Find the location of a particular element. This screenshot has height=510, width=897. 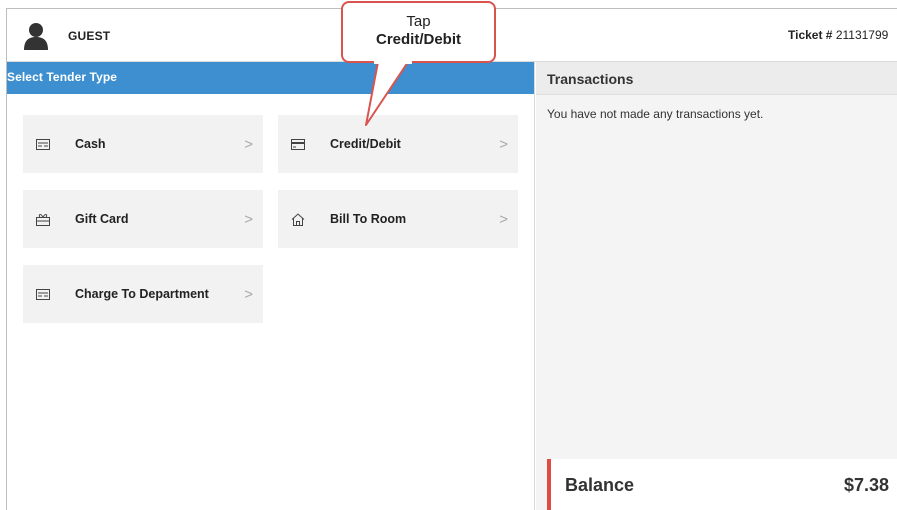

tender-charge-to-department-label: Charge To Department is located at coordinates (142, 294).